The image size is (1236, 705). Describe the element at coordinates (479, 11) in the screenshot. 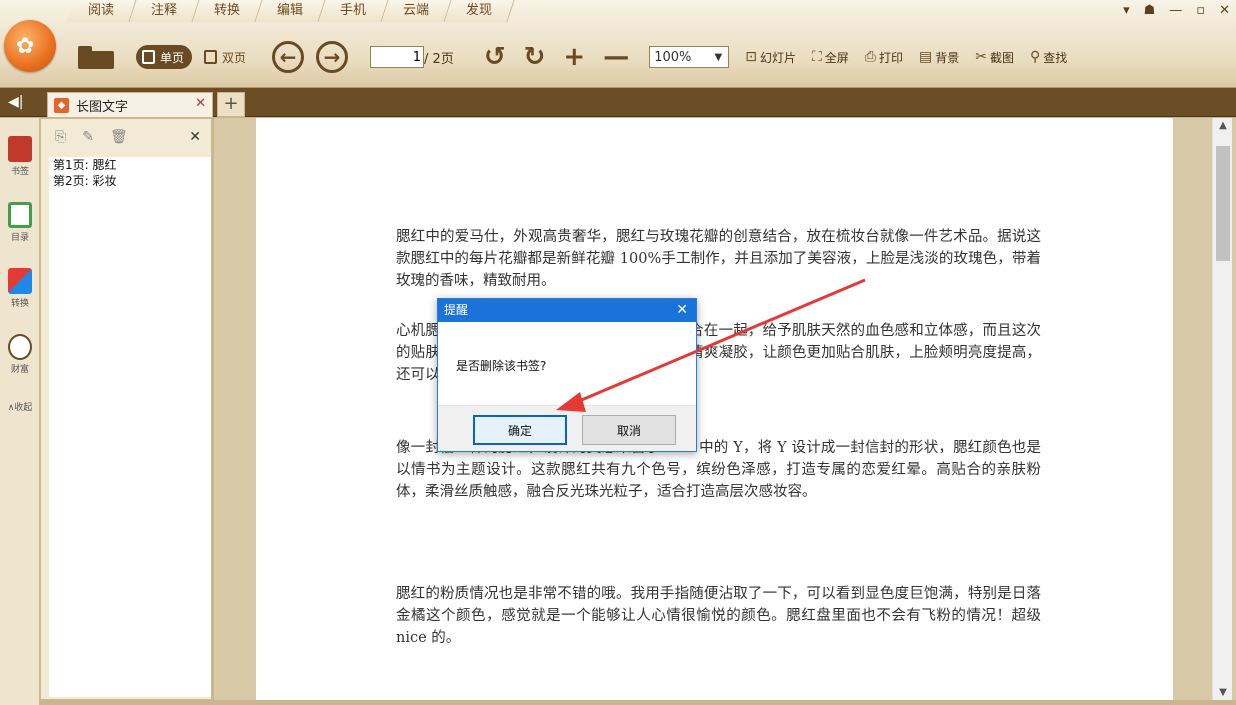

I see `menu-discover: 发现` at that location.